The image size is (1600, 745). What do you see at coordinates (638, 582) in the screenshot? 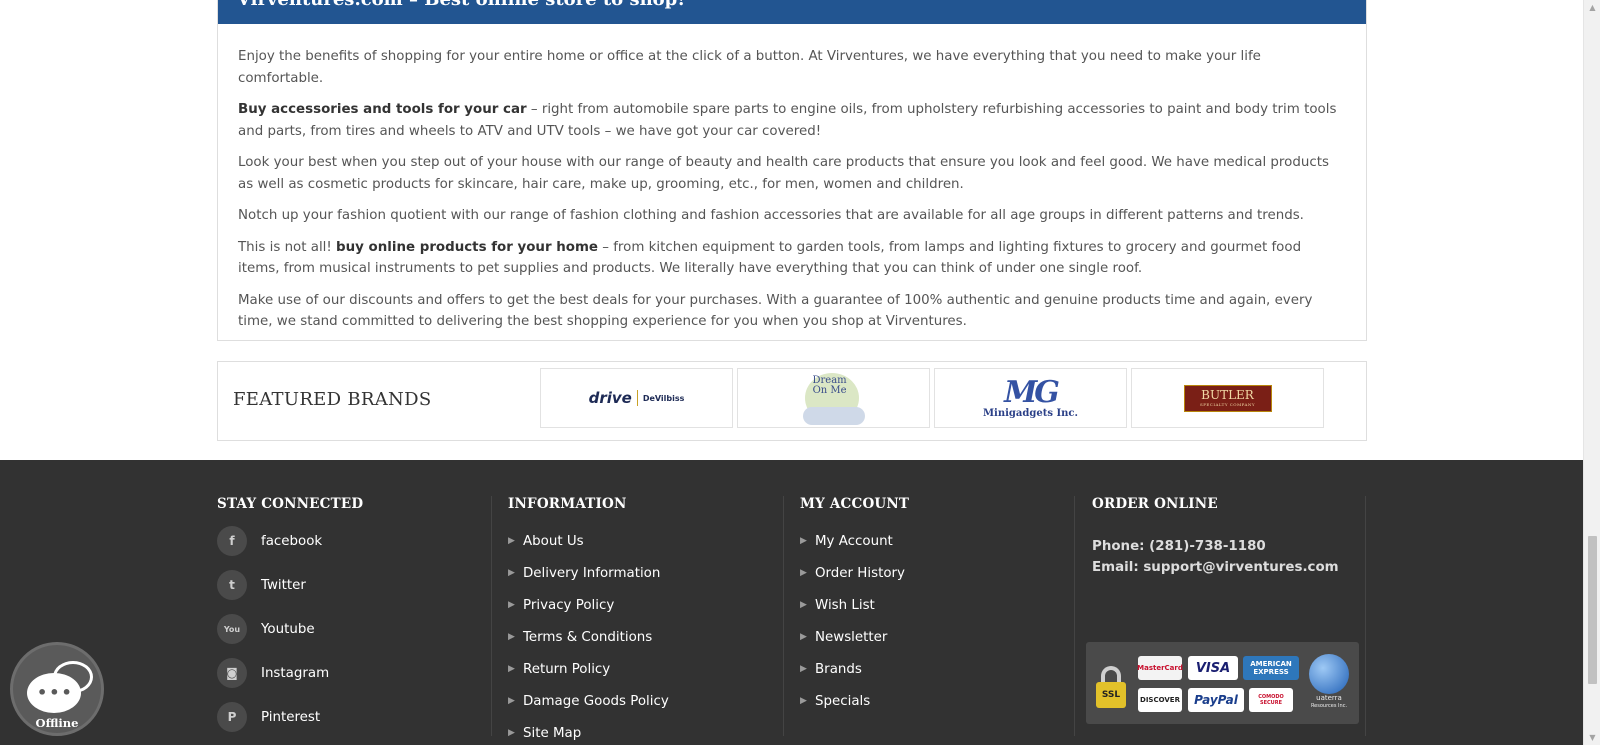
I see `link-delivery-information: ▶ Delivery Information` at bounding box center [638, 582].